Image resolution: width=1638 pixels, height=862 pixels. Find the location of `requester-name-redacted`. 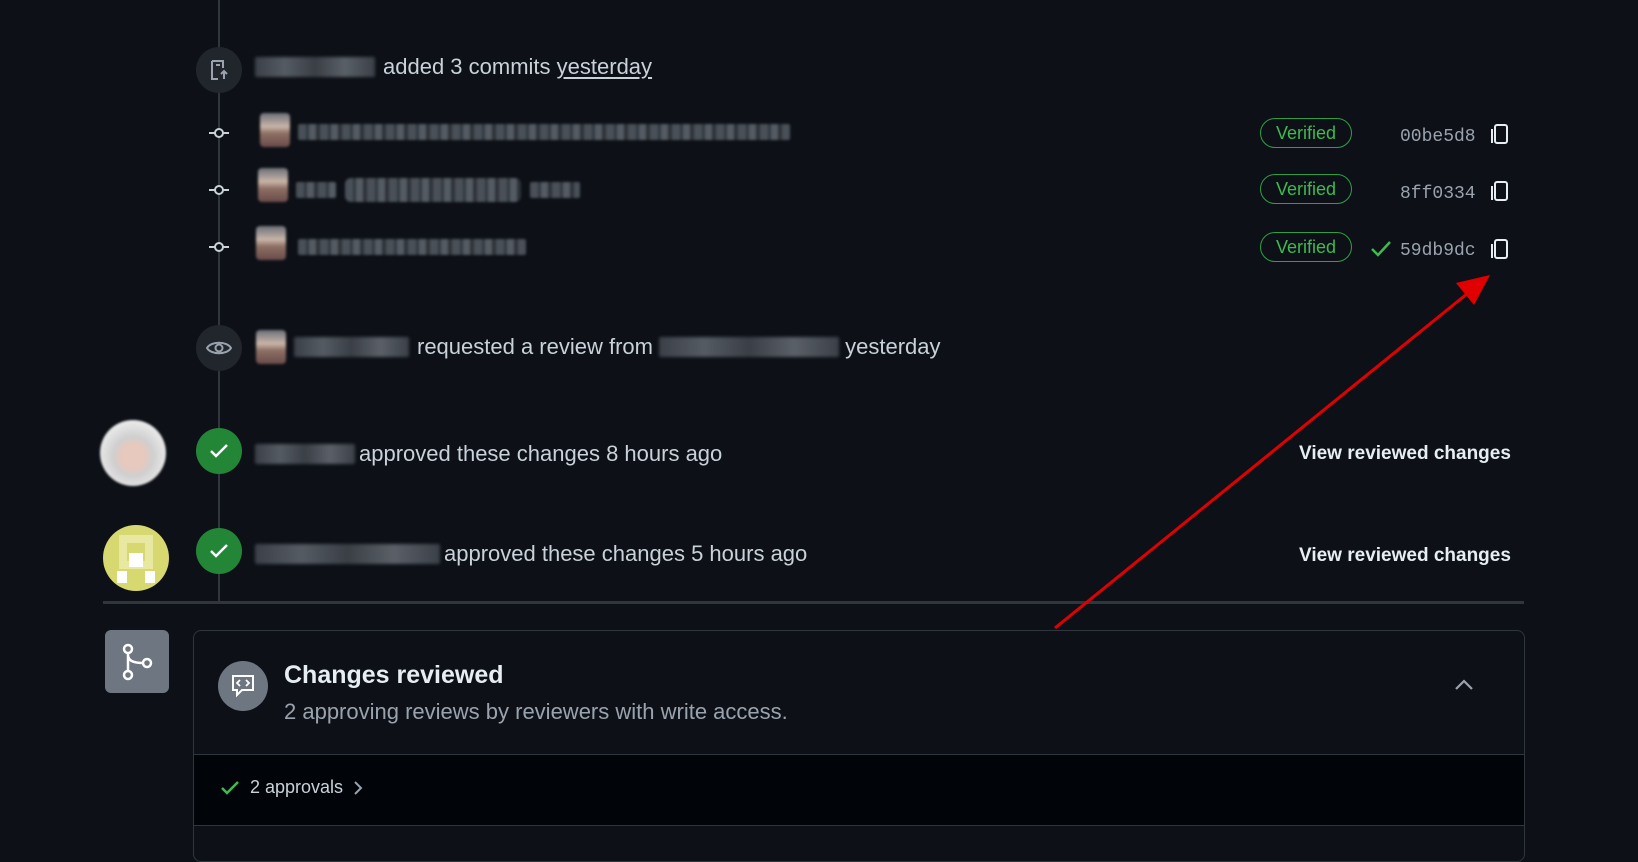

requester-name-redacted is located at coordinates (351, 347).